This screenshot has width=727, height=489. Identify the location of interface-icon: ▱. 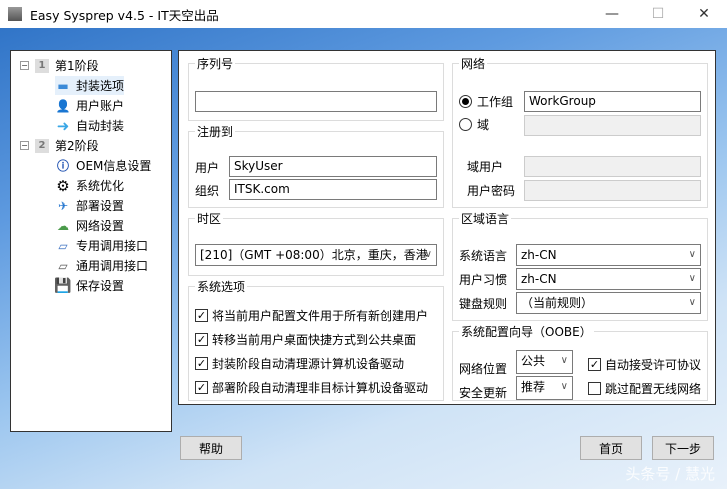
(63, 245).